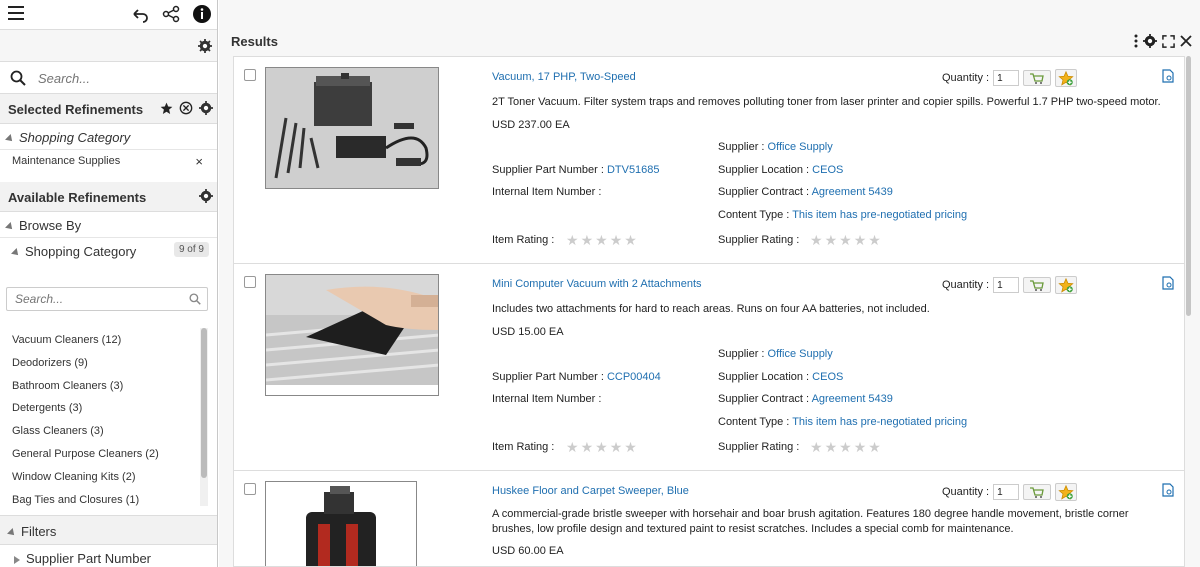 The width and height of the screenshot is (1200, 567). What do you see at coordinates (98, 299) in the screenshot?
I see `facet-search-input` at bounding box center [98, 299].